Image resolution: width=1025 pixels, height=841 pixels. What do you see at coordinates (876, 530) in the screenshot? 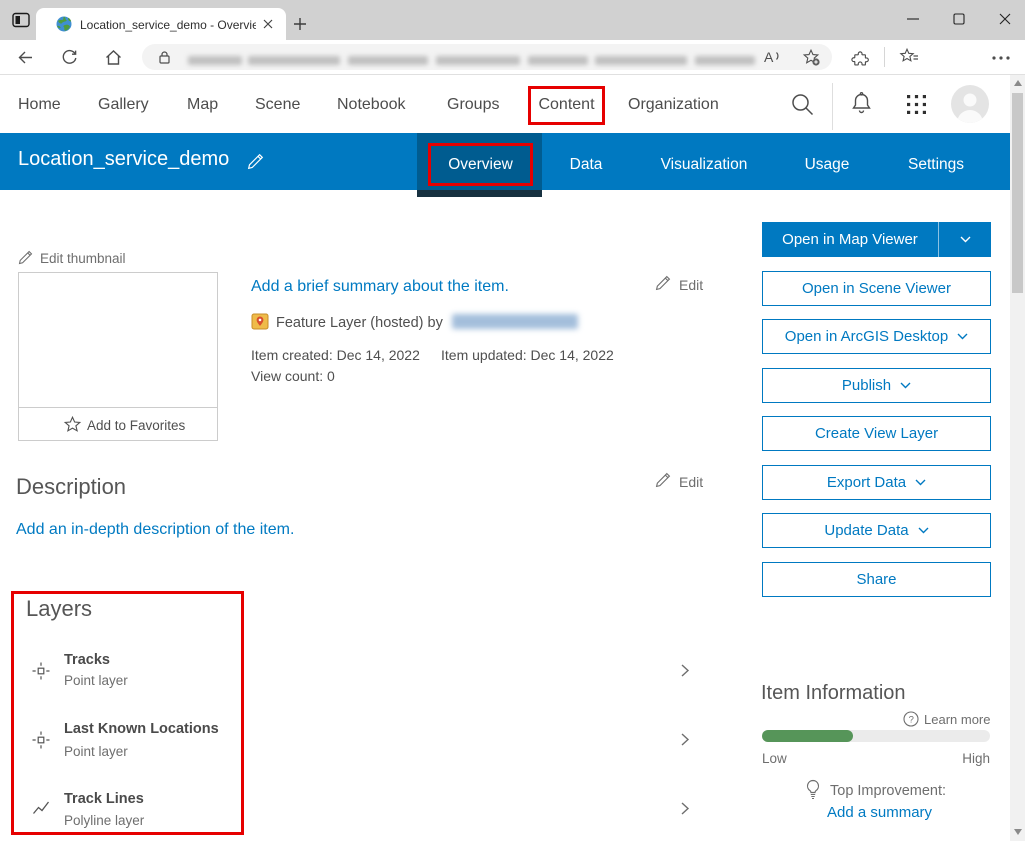
I see `update-data-button: Update Data` at bounding box center [876, 530].